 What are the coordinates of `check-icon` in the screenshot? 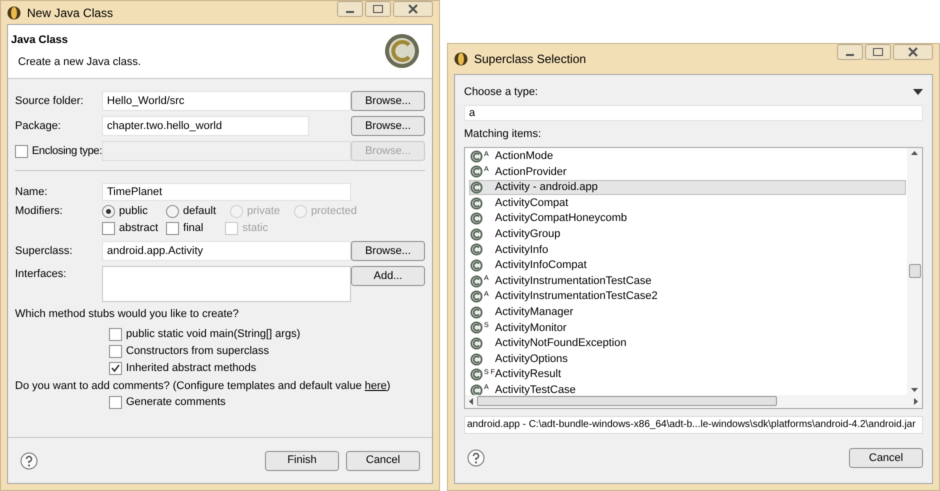 It's located at (115, 368).